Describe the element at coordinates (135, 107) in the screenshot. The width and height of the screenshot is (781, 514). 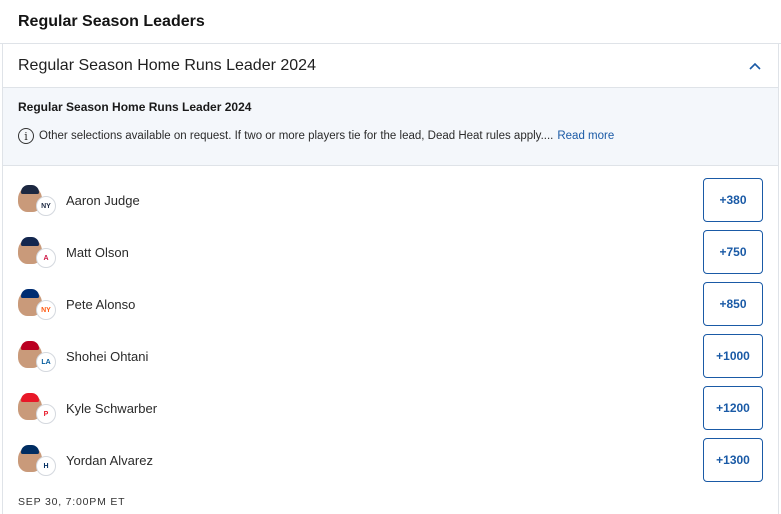
I see `market-subtitle: Regular Season Home Runs Leader 2024` at that location.